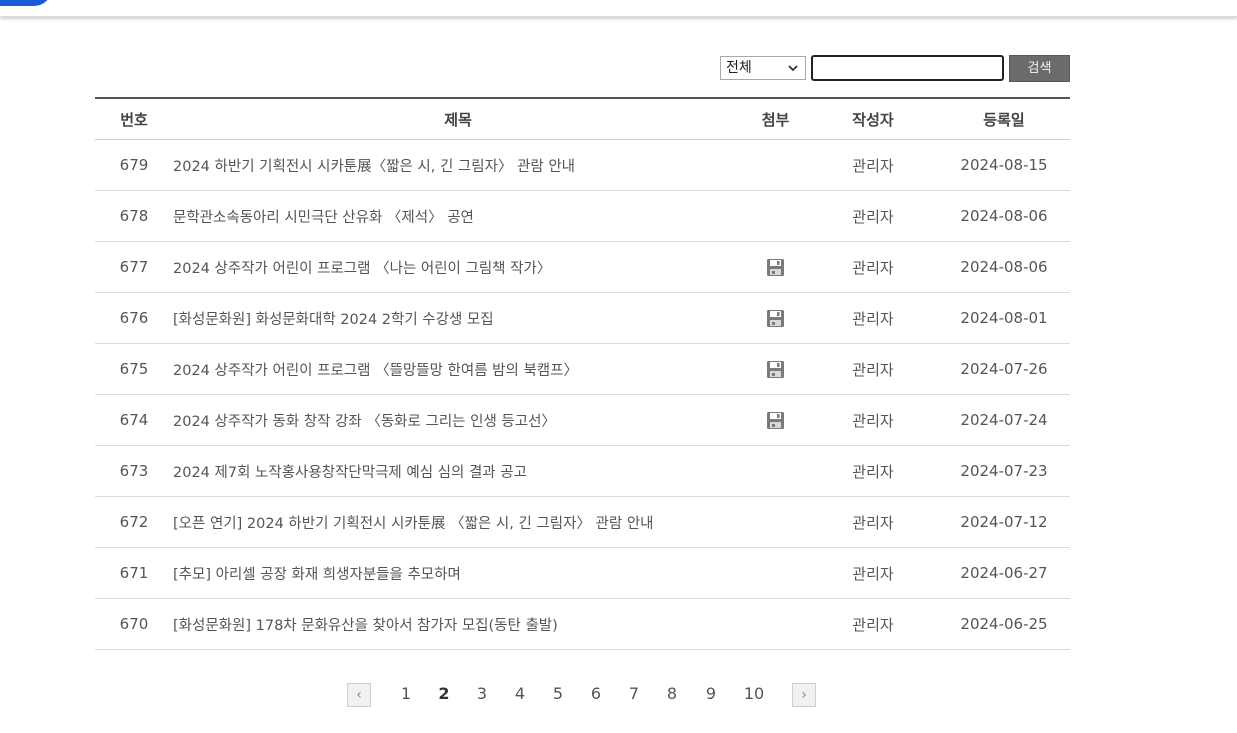  Describe the element at coordinates (1004, 119) in the screenshot. I see `header-date: 등록일` at that location.